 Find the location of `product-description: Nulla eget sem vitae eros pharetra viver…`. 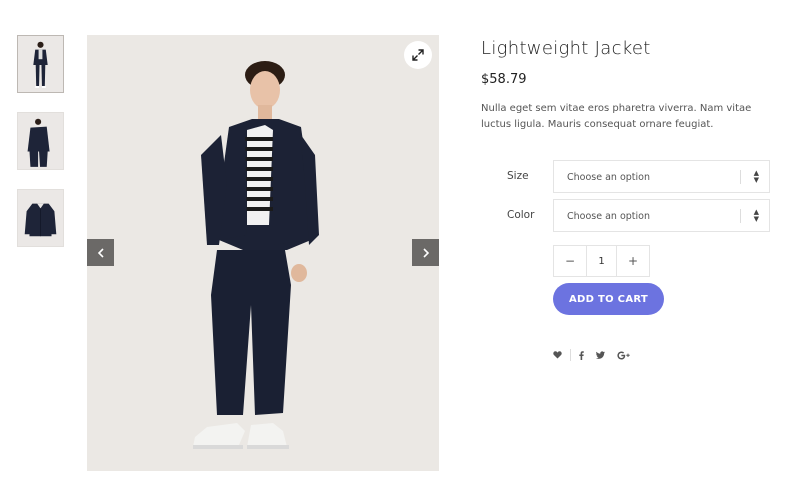

product-description: Nulla eget sem vitae eros pharetra viver… is located at coordinates (616, 116).